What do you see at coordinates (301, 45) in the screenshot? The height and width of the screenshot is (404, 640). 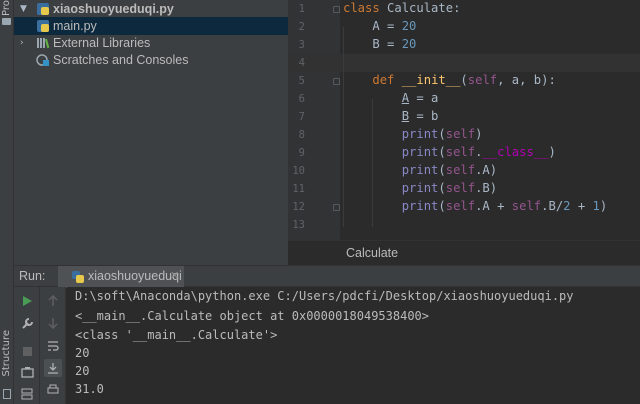 I see `line-number: 3` at bounding box center [301, 45].